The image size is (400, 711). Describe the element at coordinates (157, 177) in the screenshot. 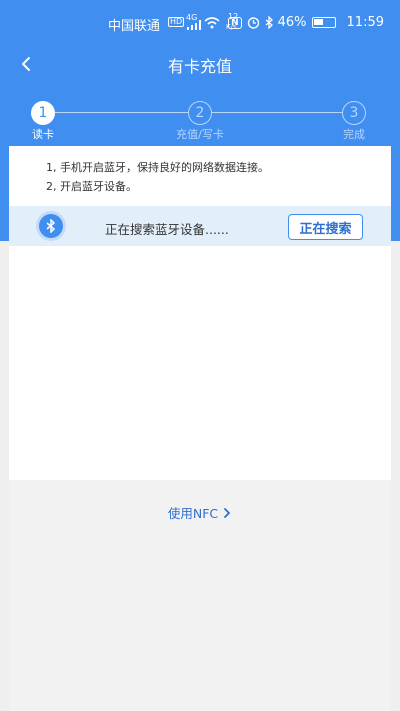

I see `instructions: 1, 手机开启蓝牙，保持良好的网络数据连接。 2, 开启蓝牙设备。` at that location.